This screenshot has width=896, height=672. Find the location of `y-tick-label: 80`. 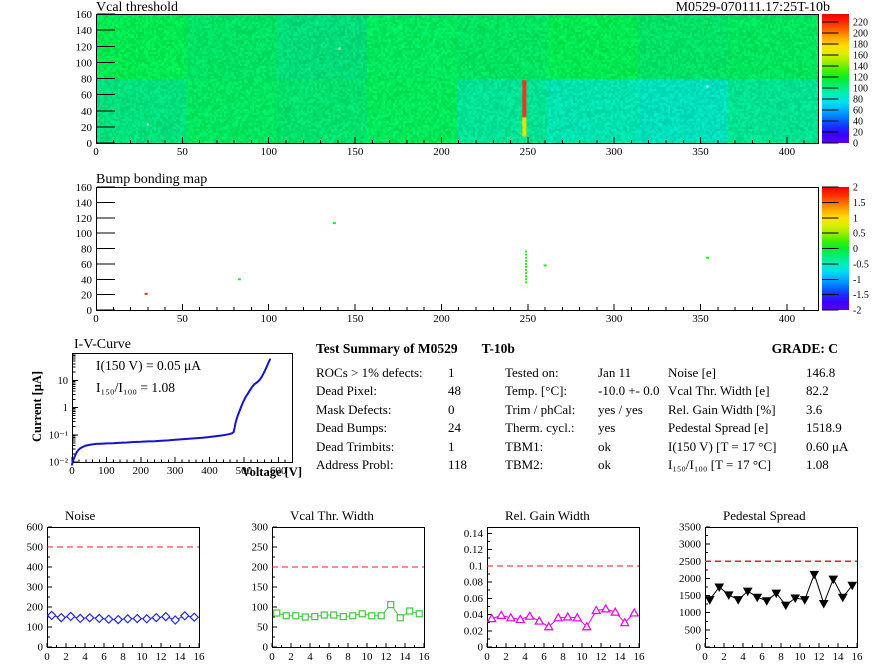

y-tick-label: 80 is located at coordinates (87, 250).